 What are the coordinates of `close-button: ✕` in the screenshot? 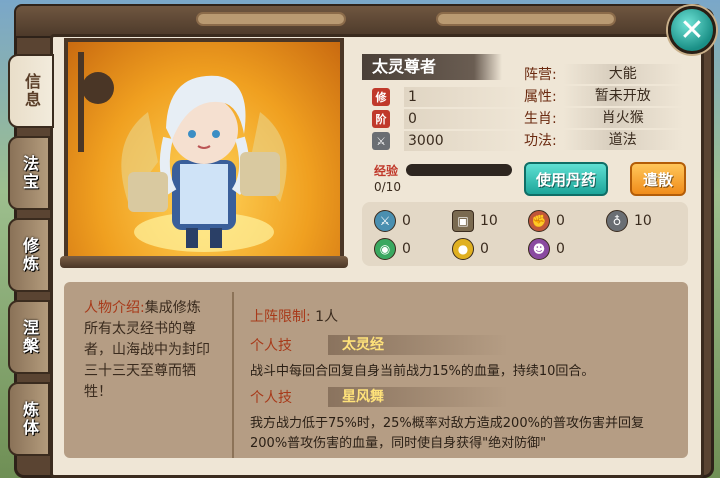 It's located at (692, 30).